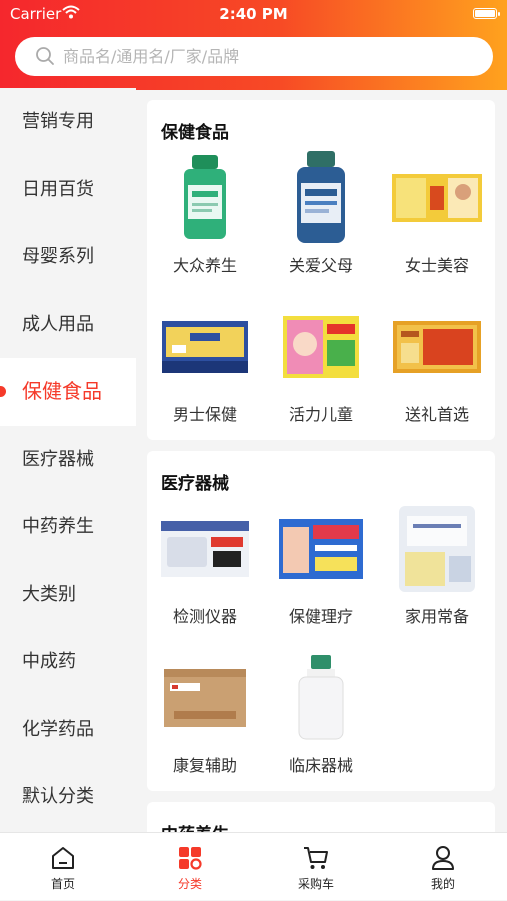  Describe the element at coordinates (68, 797) in the screenshot. I see `sidebar-item-default: 默认分类` at that location.